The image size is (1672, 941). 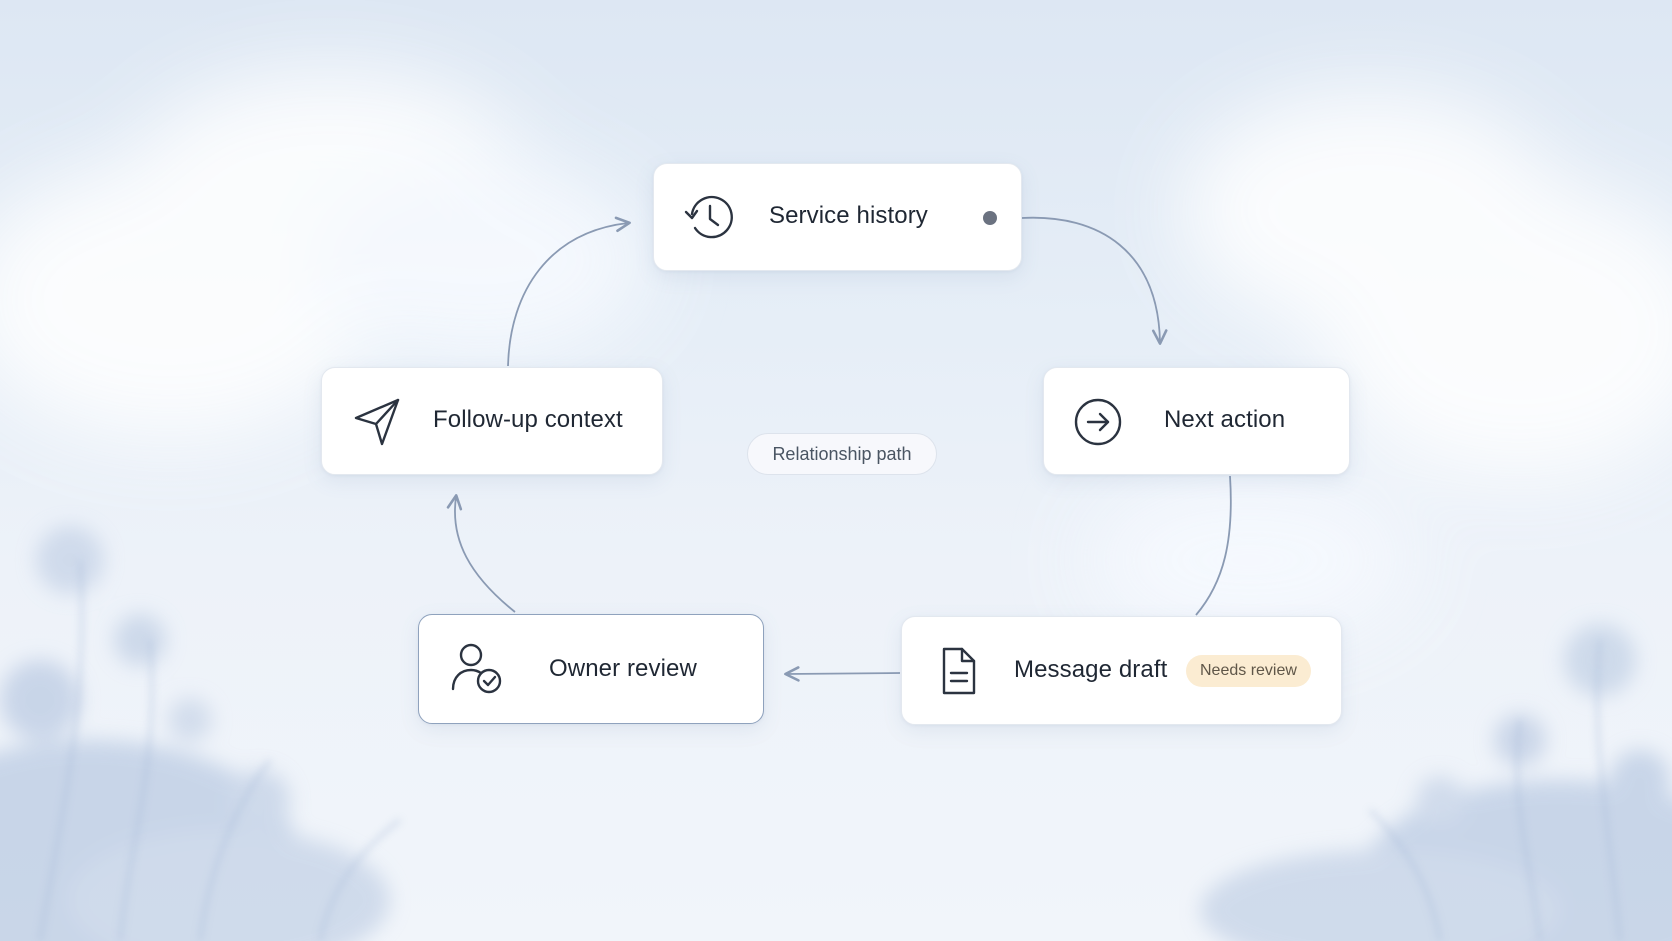 I want to click on node-next-action: Next action, so click(x=1196, y=421).